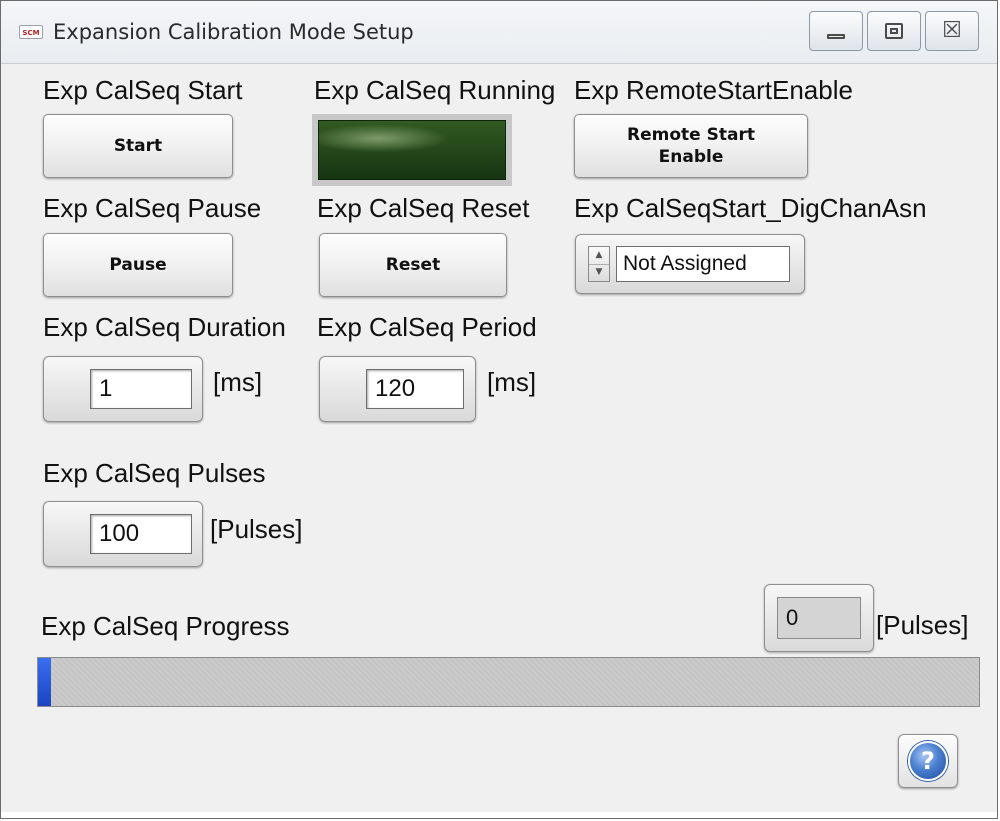  Describe the element at coordinates (691, 146) in the screenshot. I see `remote-start-enable-button: Remote Start Enable` at that location.